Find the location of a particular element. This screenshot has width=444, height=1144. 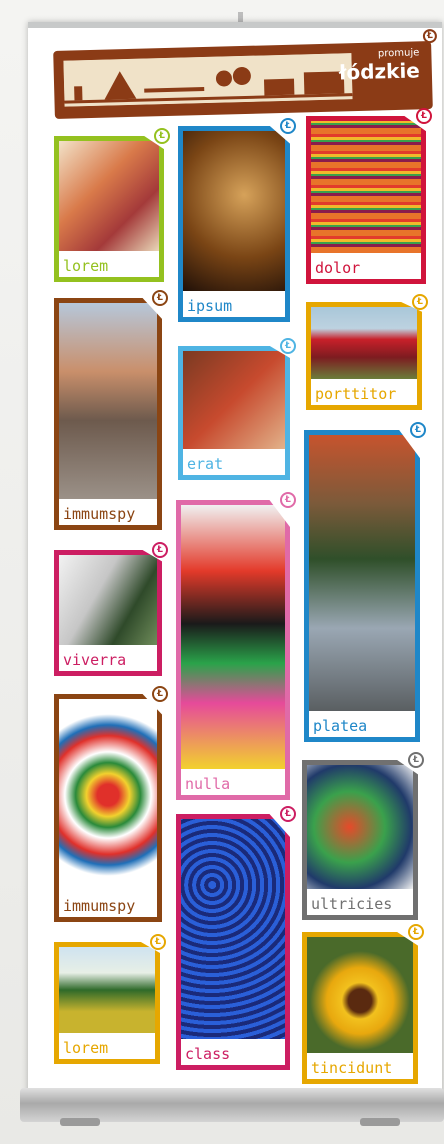

tile-card: erat is located at coordinates (234, 413).